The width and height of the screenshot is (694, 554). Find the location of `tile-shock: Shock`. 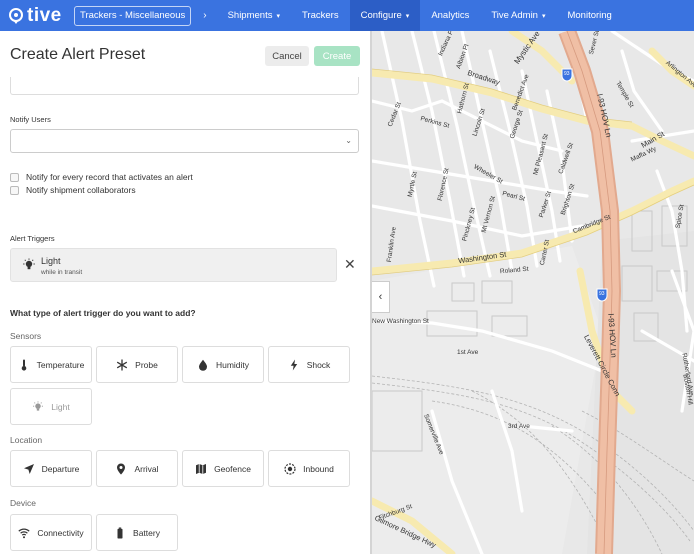

tile-shock: Shock is located at coordinates (309, 364).